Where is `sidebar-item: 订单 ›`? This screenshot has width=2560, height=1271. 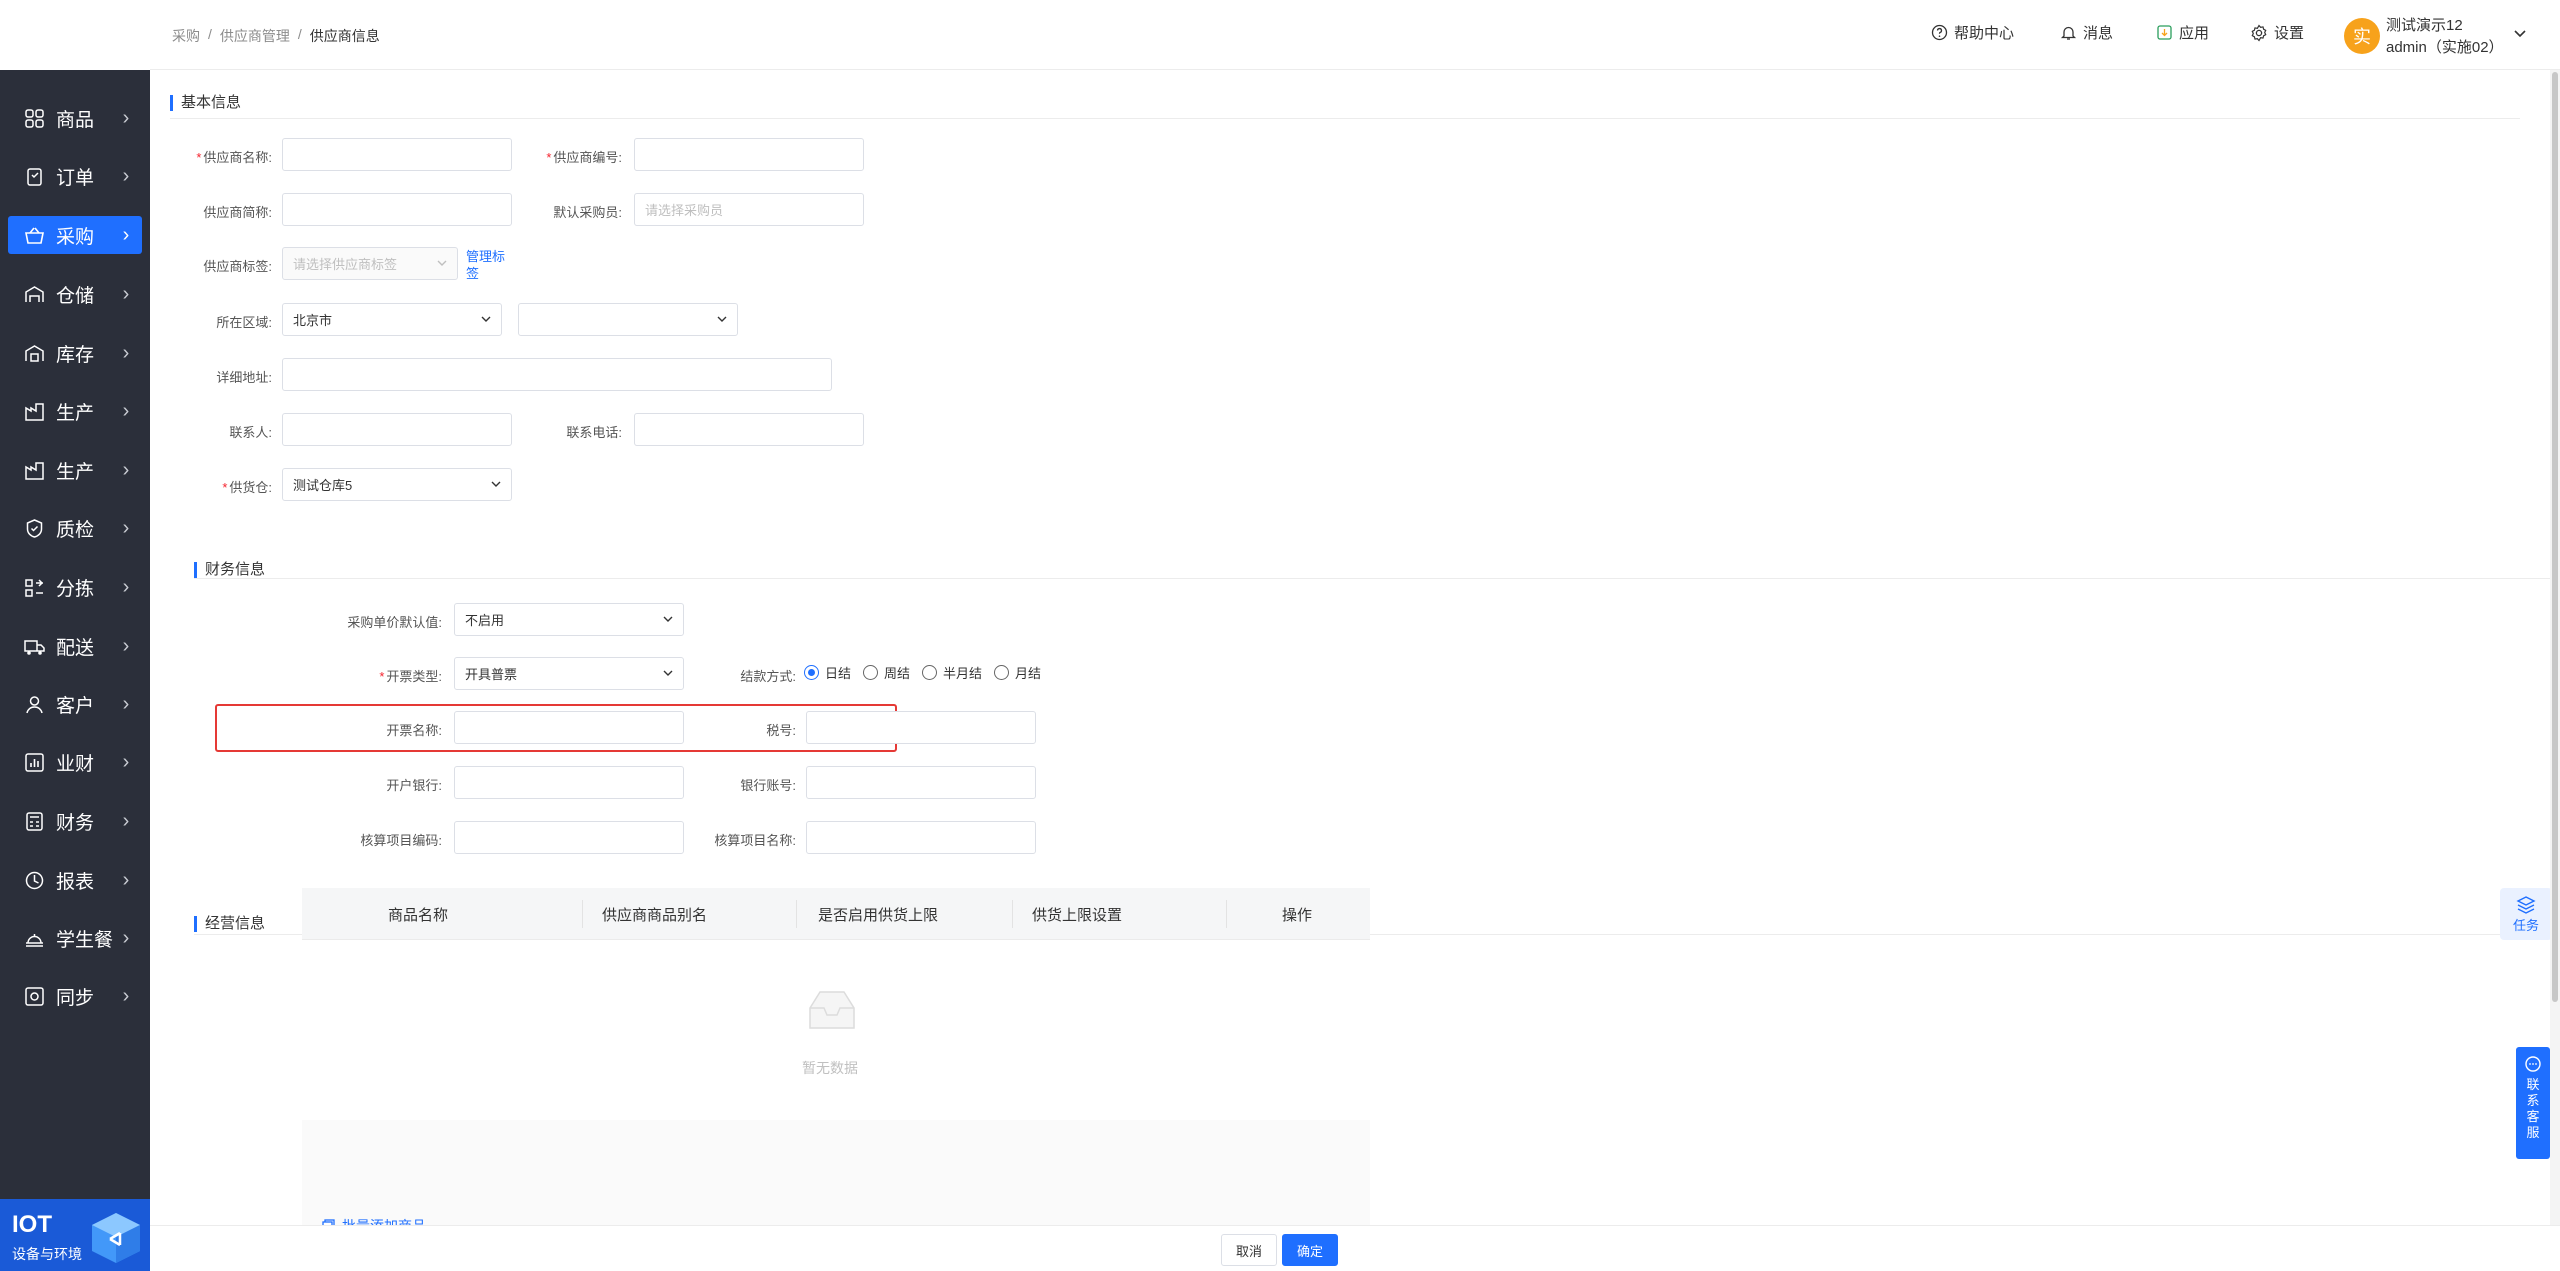 sidebar-item: 订单 › is located at coordinates (75, 176).